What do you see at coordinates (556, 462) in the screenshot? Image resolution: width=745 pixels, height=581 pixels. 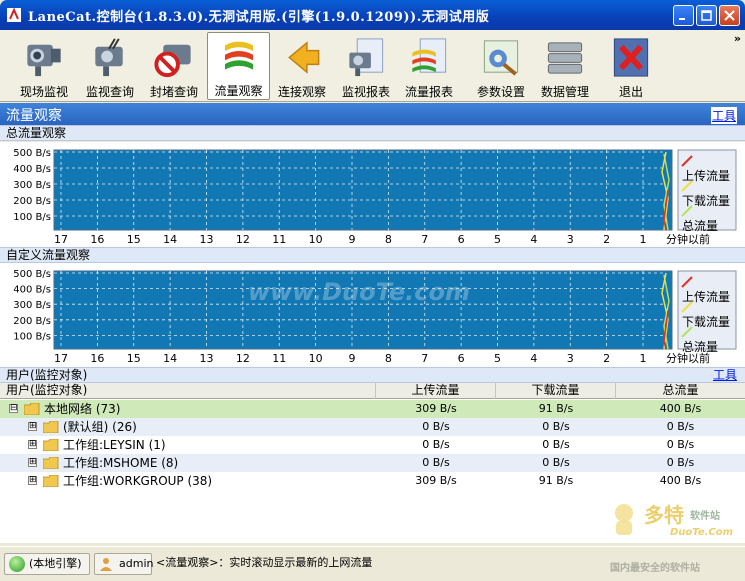 I see `row-download: 0 B/s` at bounding box center [556, 462].